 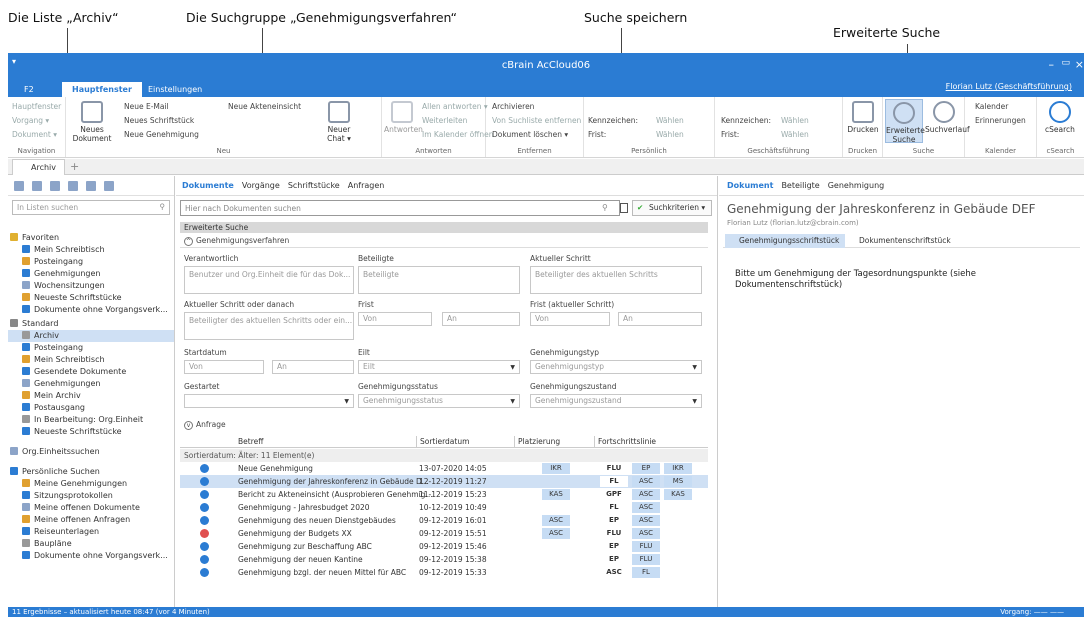 What do you see at coordinates (74, 166) in the screenshot?
I see `add-tab-icon: +` at bounding box center [74, 166].